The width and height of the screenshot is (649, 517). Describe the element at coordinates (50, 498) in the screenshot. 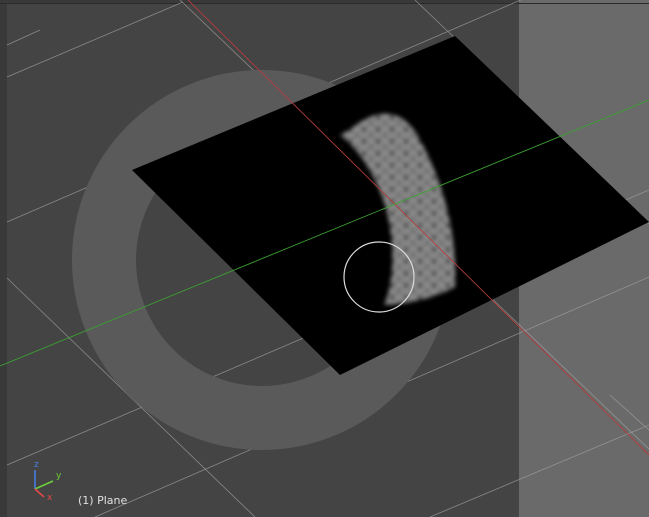

I see `gizmo-x-label: x` at that location.